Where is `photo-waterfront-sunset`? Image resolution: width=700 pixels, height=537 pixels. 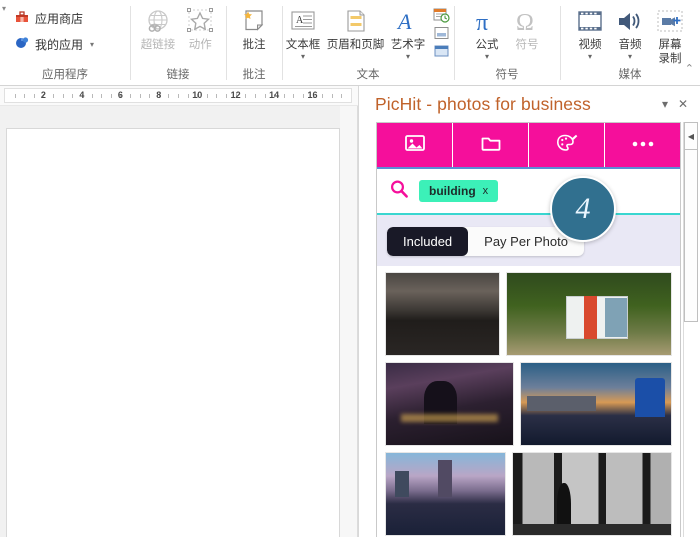
photo-waterfront-sunset is located at coordinates (445, 494).